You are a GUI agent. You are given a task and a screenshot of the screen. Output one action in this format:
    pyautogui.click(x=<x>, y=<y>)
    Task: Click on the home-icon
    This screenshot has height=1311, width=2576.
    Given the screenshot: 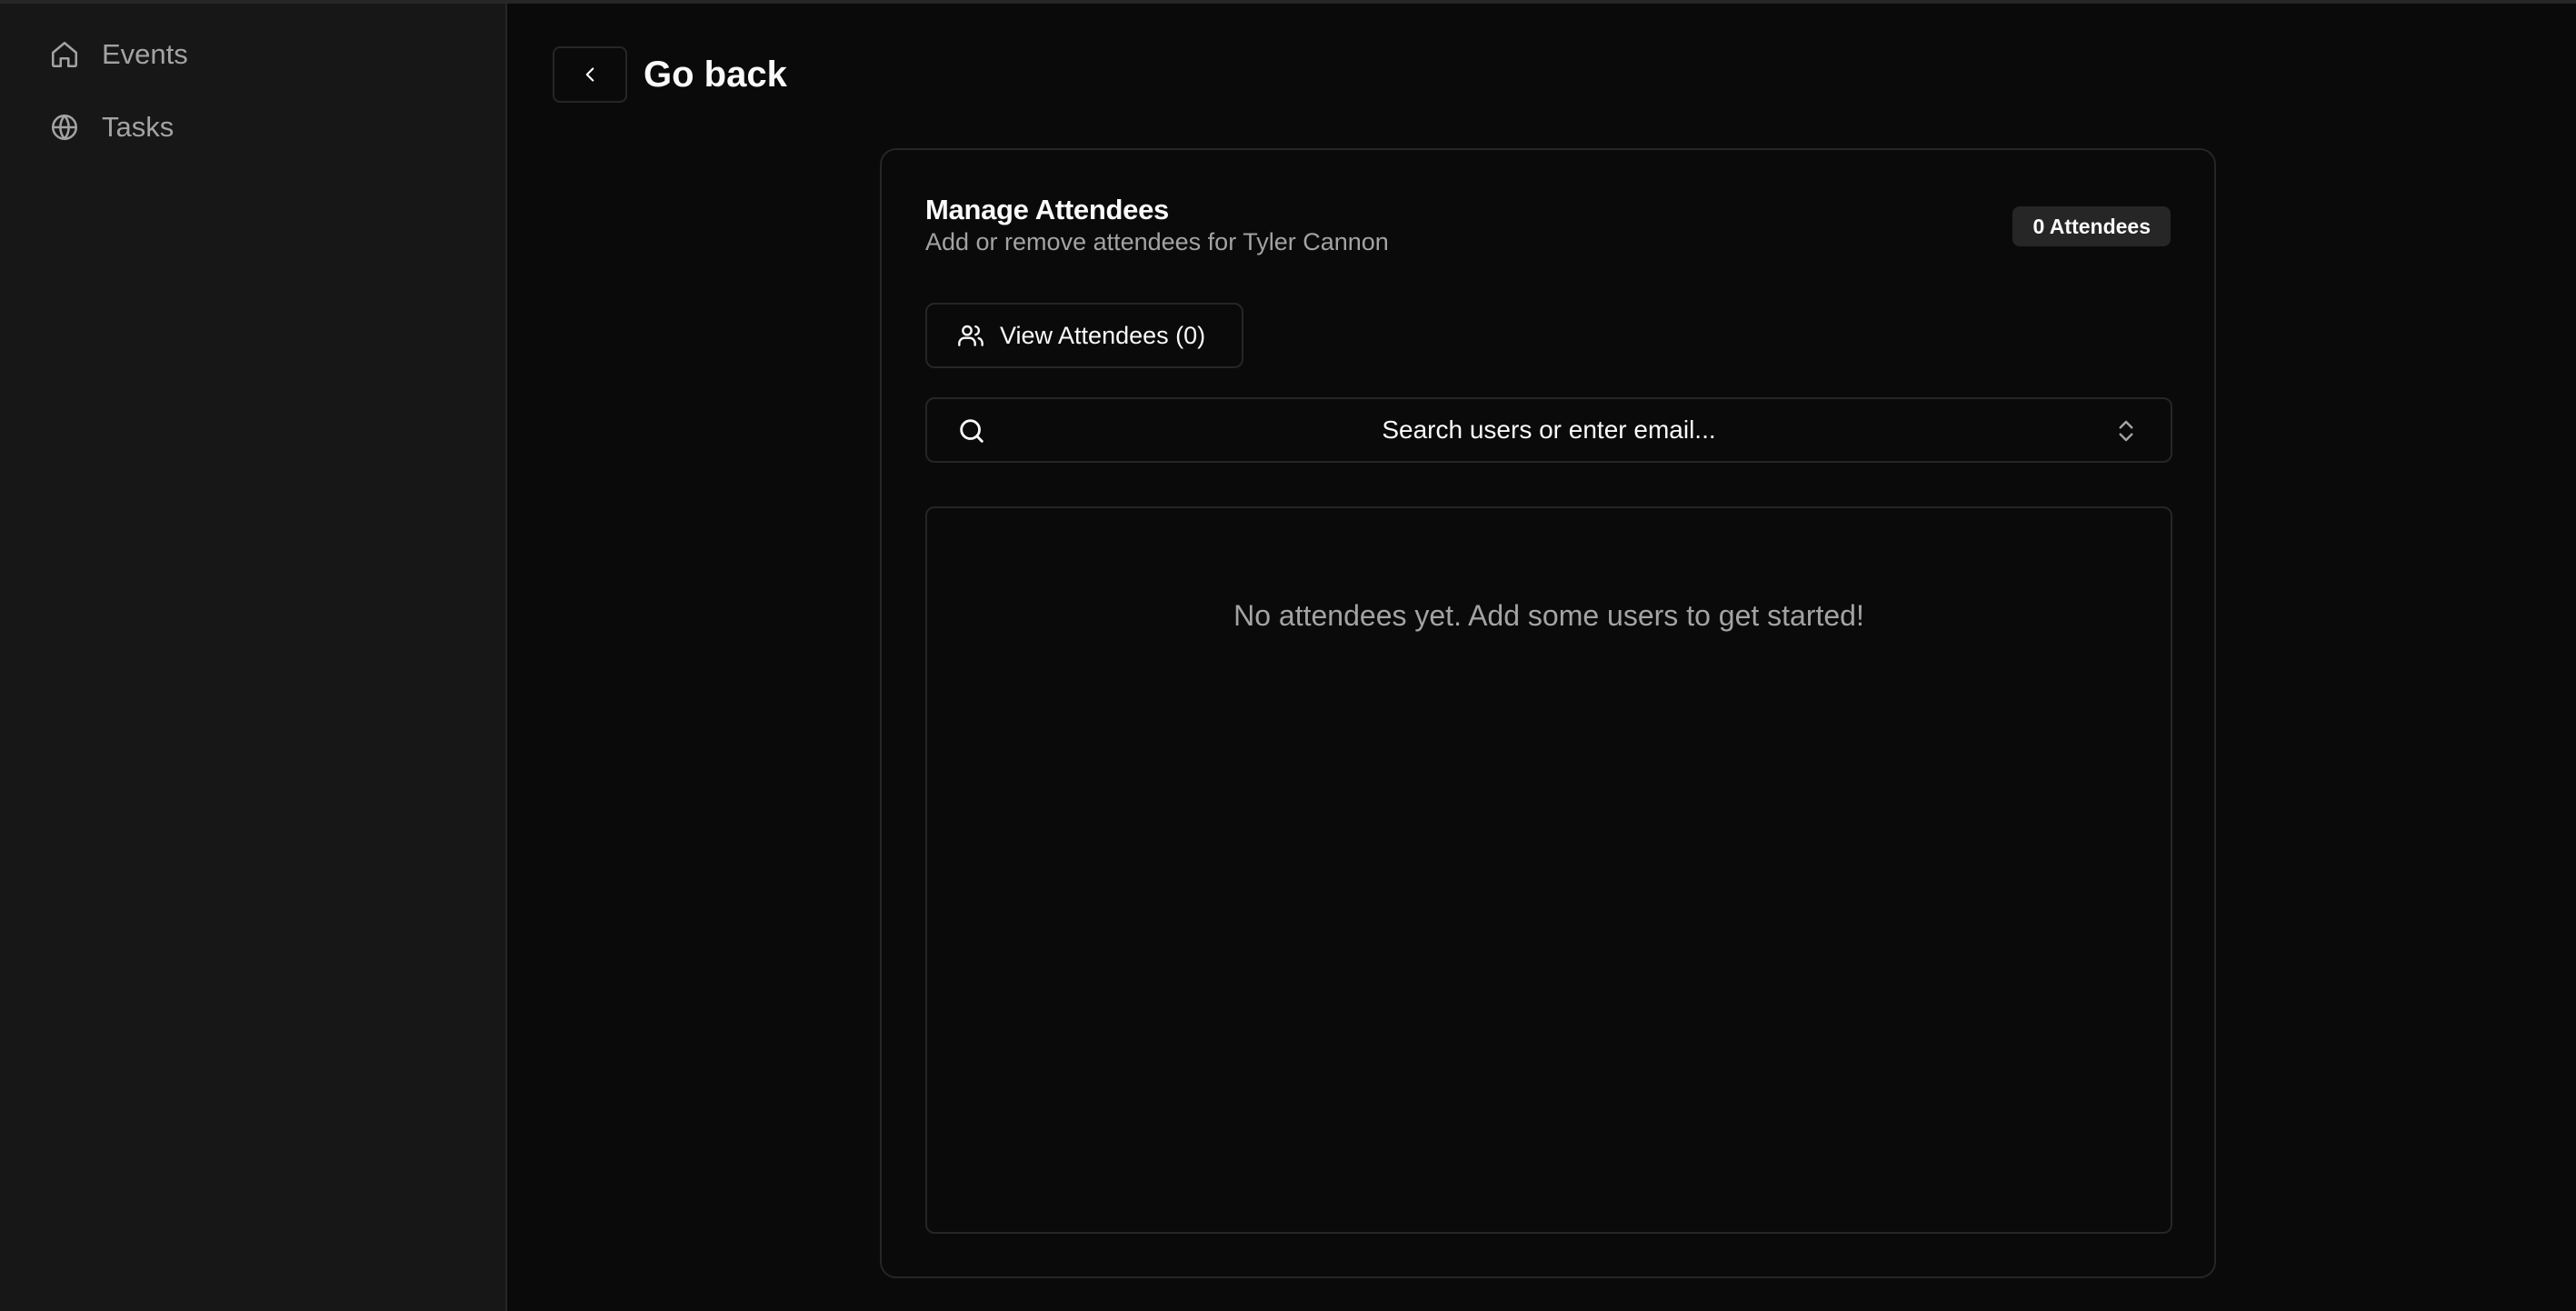 What is the action you would take?
    pyautogui.click(x=64, y=54)
    